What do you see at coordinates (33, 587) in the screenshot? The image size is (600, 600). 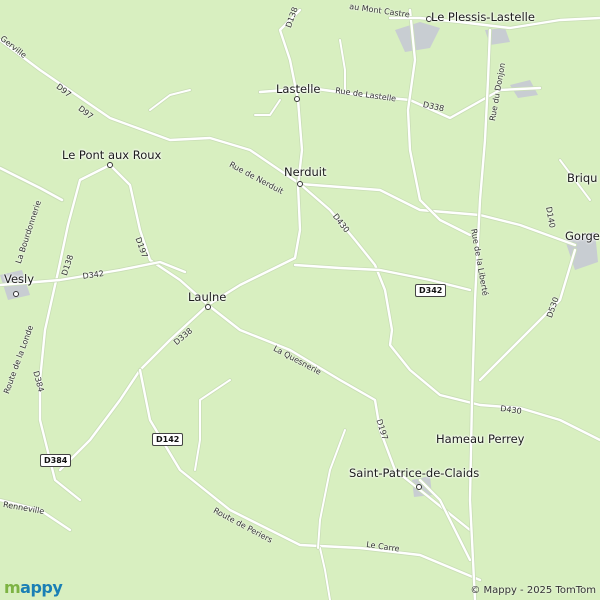 I see `mappy-logo: mappy` at bounding box center [33, 587].